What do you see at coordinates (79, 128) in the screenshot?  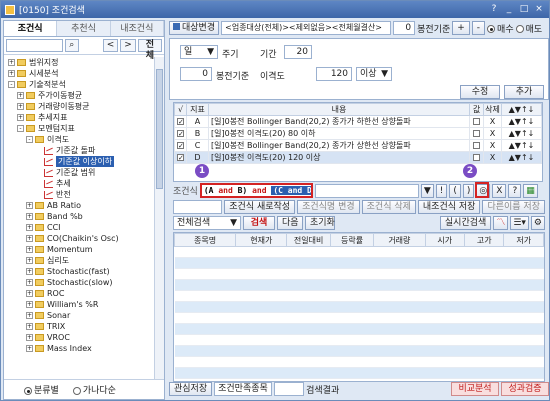 I see `tree-item: - 모멘텀지표` at bounding box center [79, 128].